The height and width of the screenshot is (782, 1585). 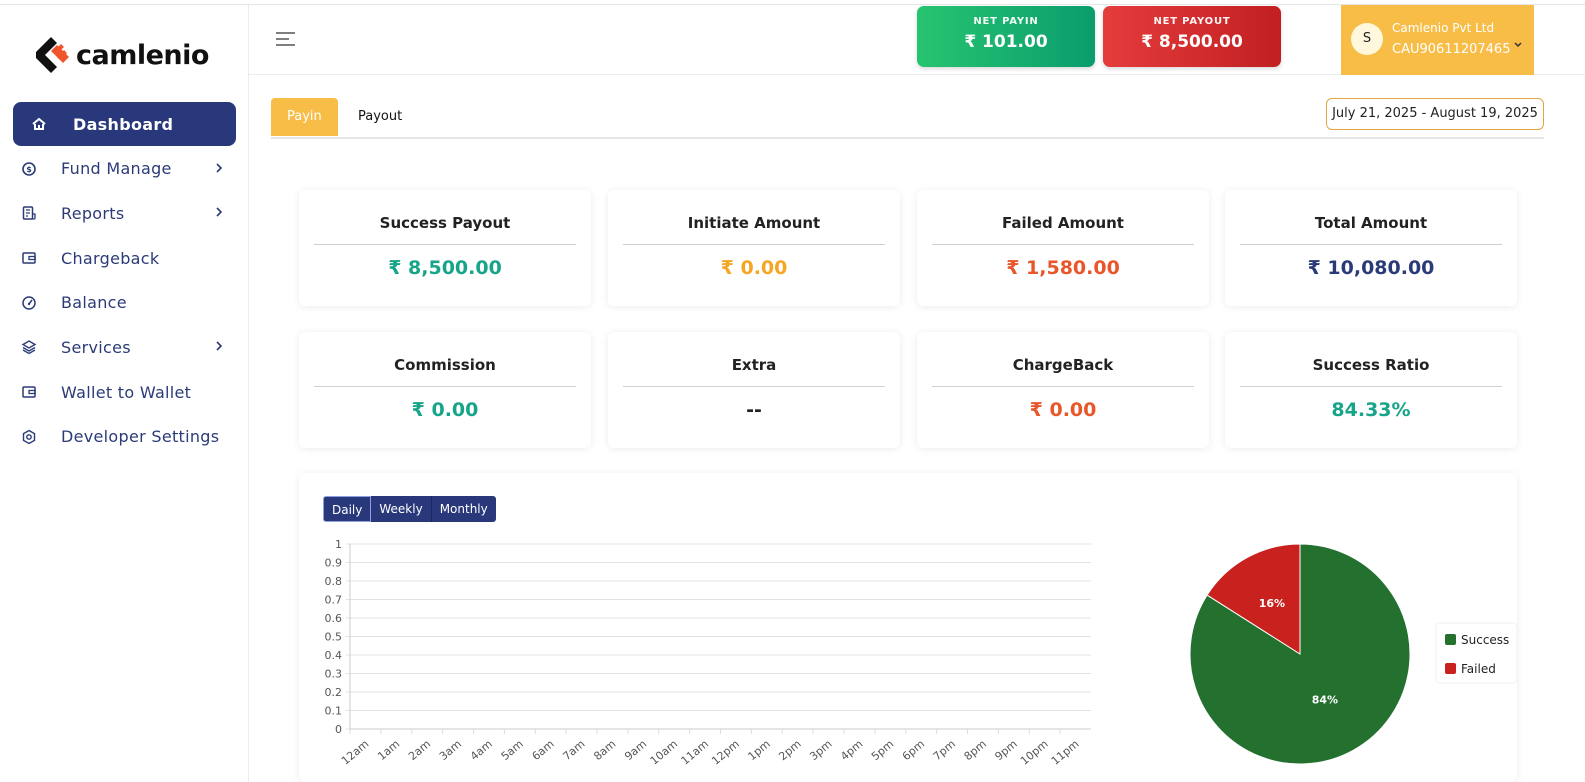 What do you see at coordinates (334, 692) in the screenshot?
I see `y-tick-label: 0.2` at bounding box center [334, 692].